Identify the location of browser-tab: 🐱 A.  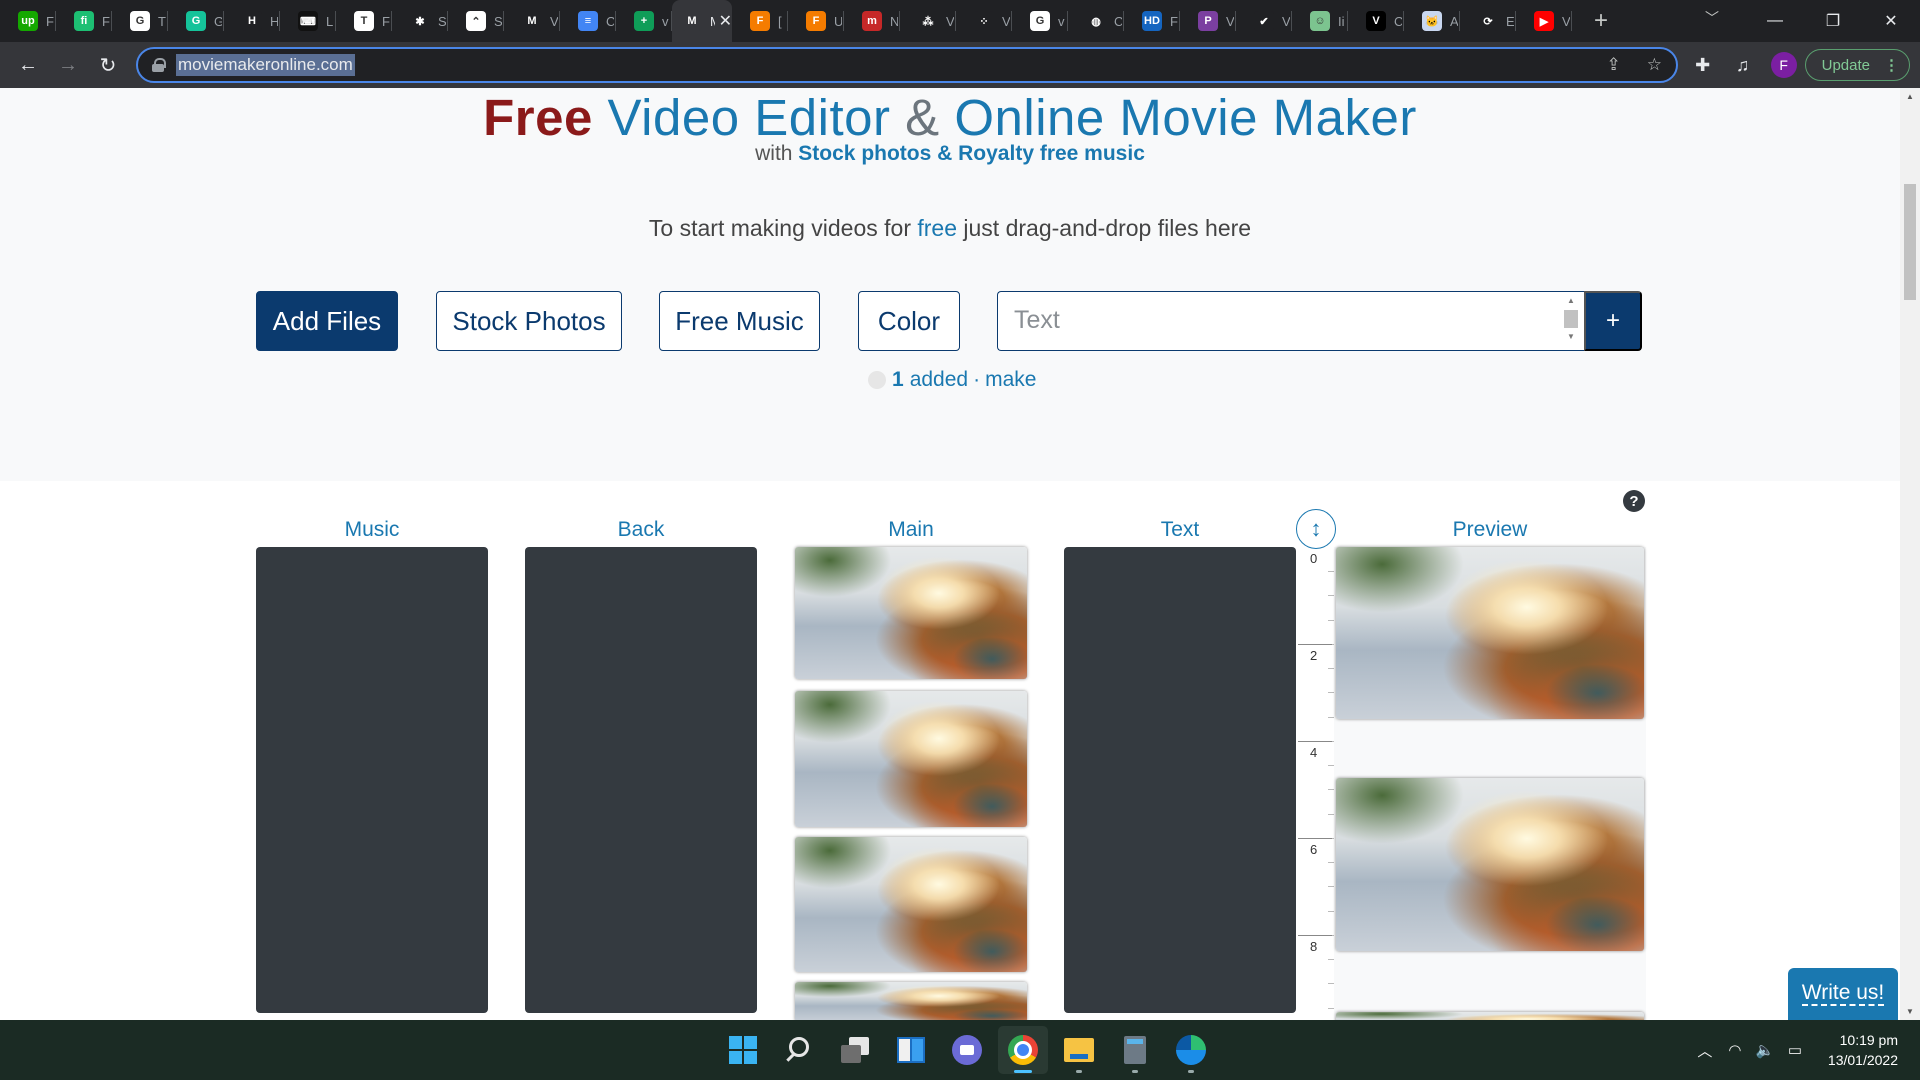
(1432, 21).